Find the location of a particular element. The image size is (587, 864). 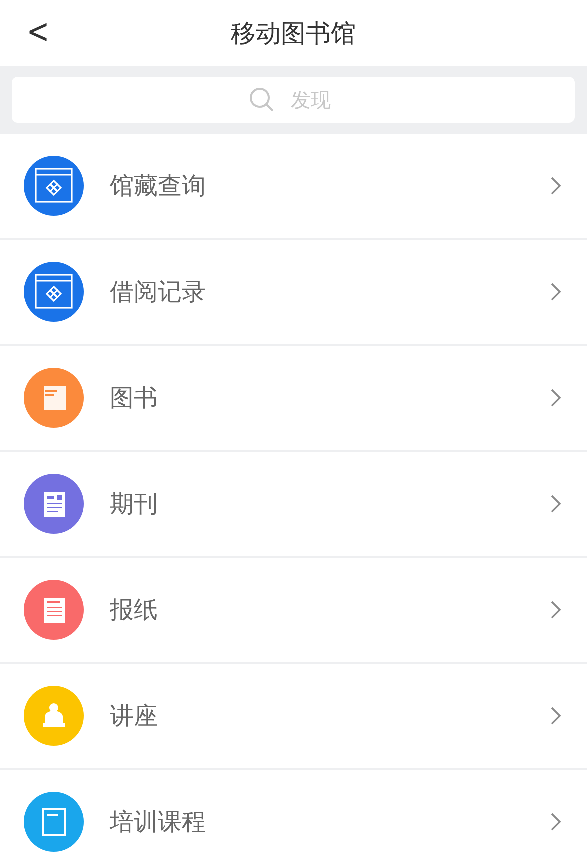

menu-label: 借阅记录 is located at coordinates (158, 292).